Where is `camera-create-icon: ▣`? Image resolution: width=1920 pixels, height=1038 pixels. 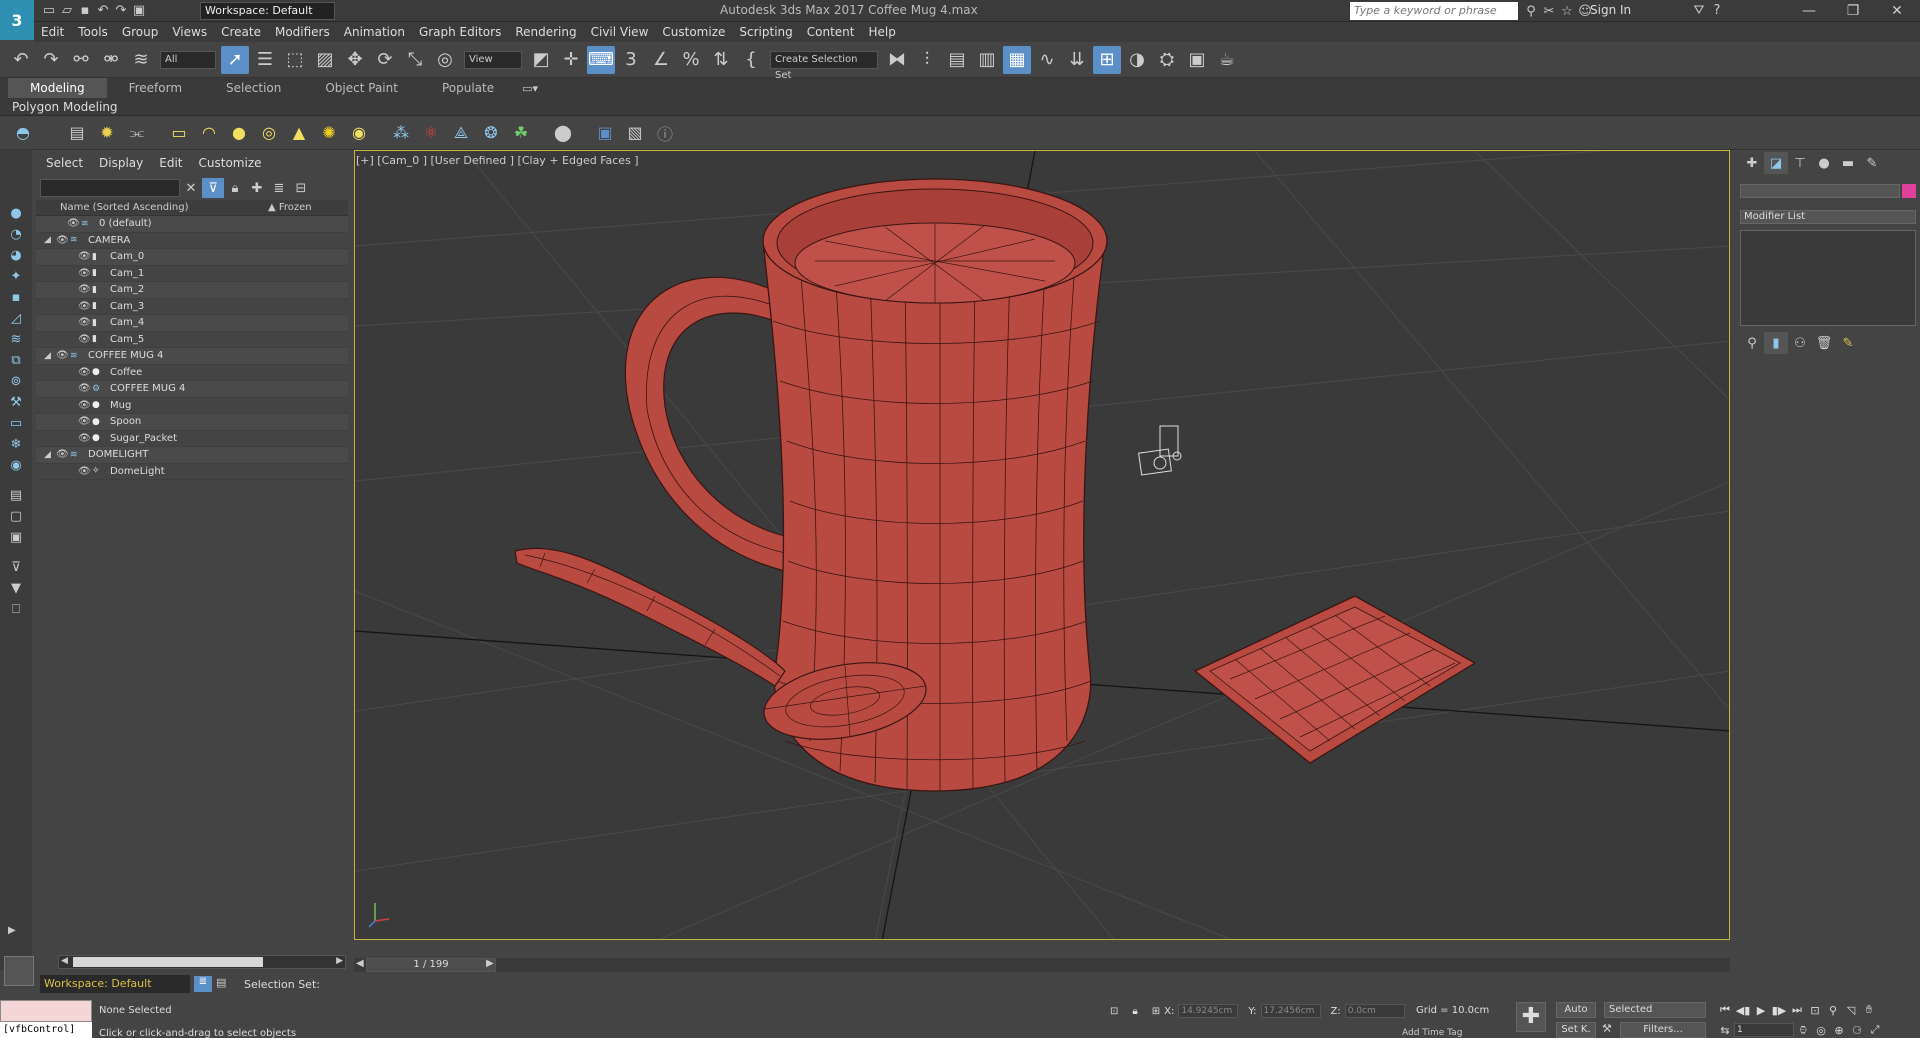
camera-create-icon: ▣ is located at coordinates (605, 133).